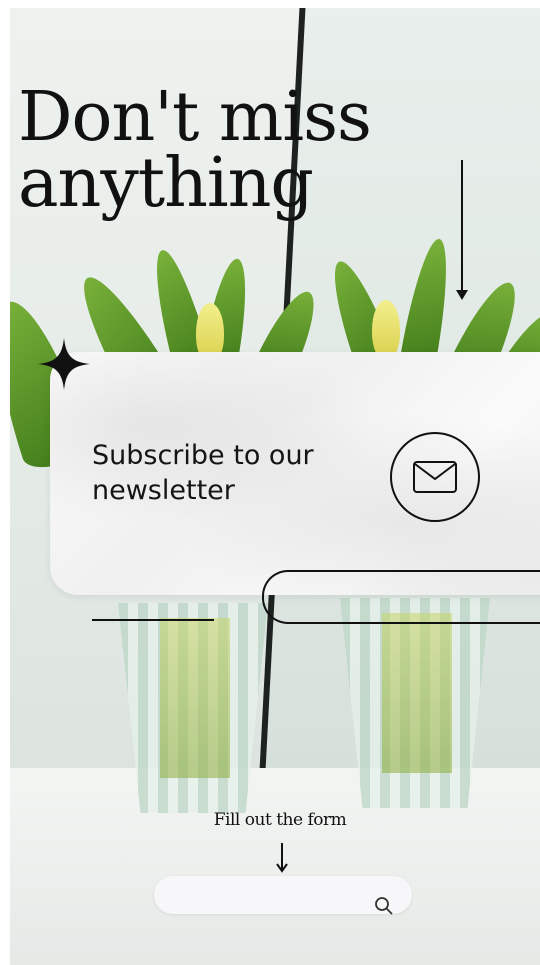 The image size is (540, 965). I want to click on vase-stems-left, so click(195, 698).